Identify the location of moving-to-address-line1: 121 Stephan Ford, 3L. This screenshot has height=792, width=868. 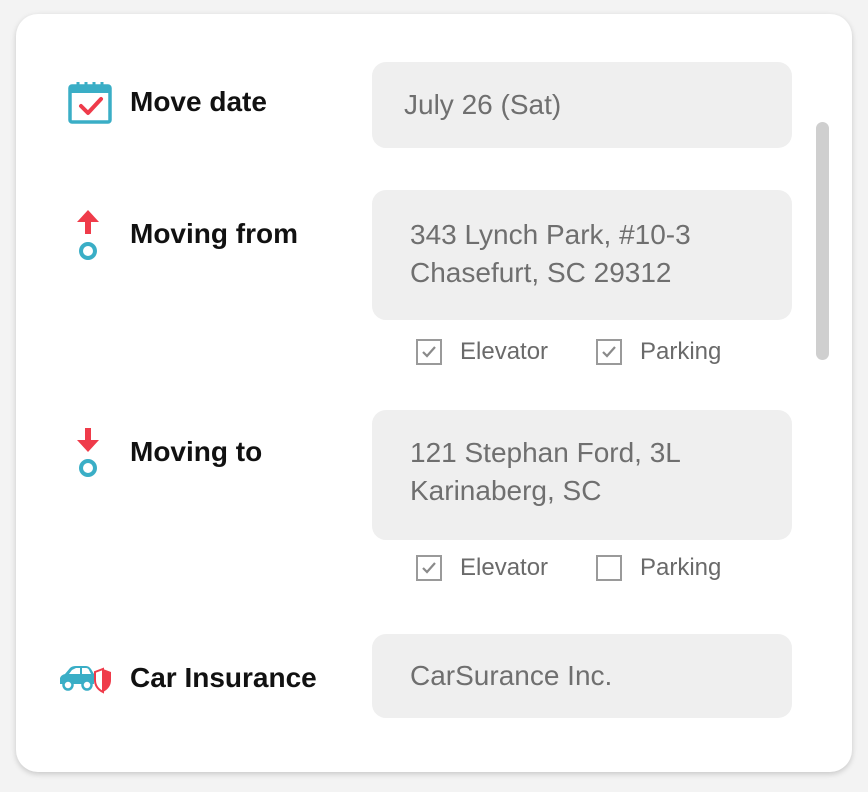
(545, 452).